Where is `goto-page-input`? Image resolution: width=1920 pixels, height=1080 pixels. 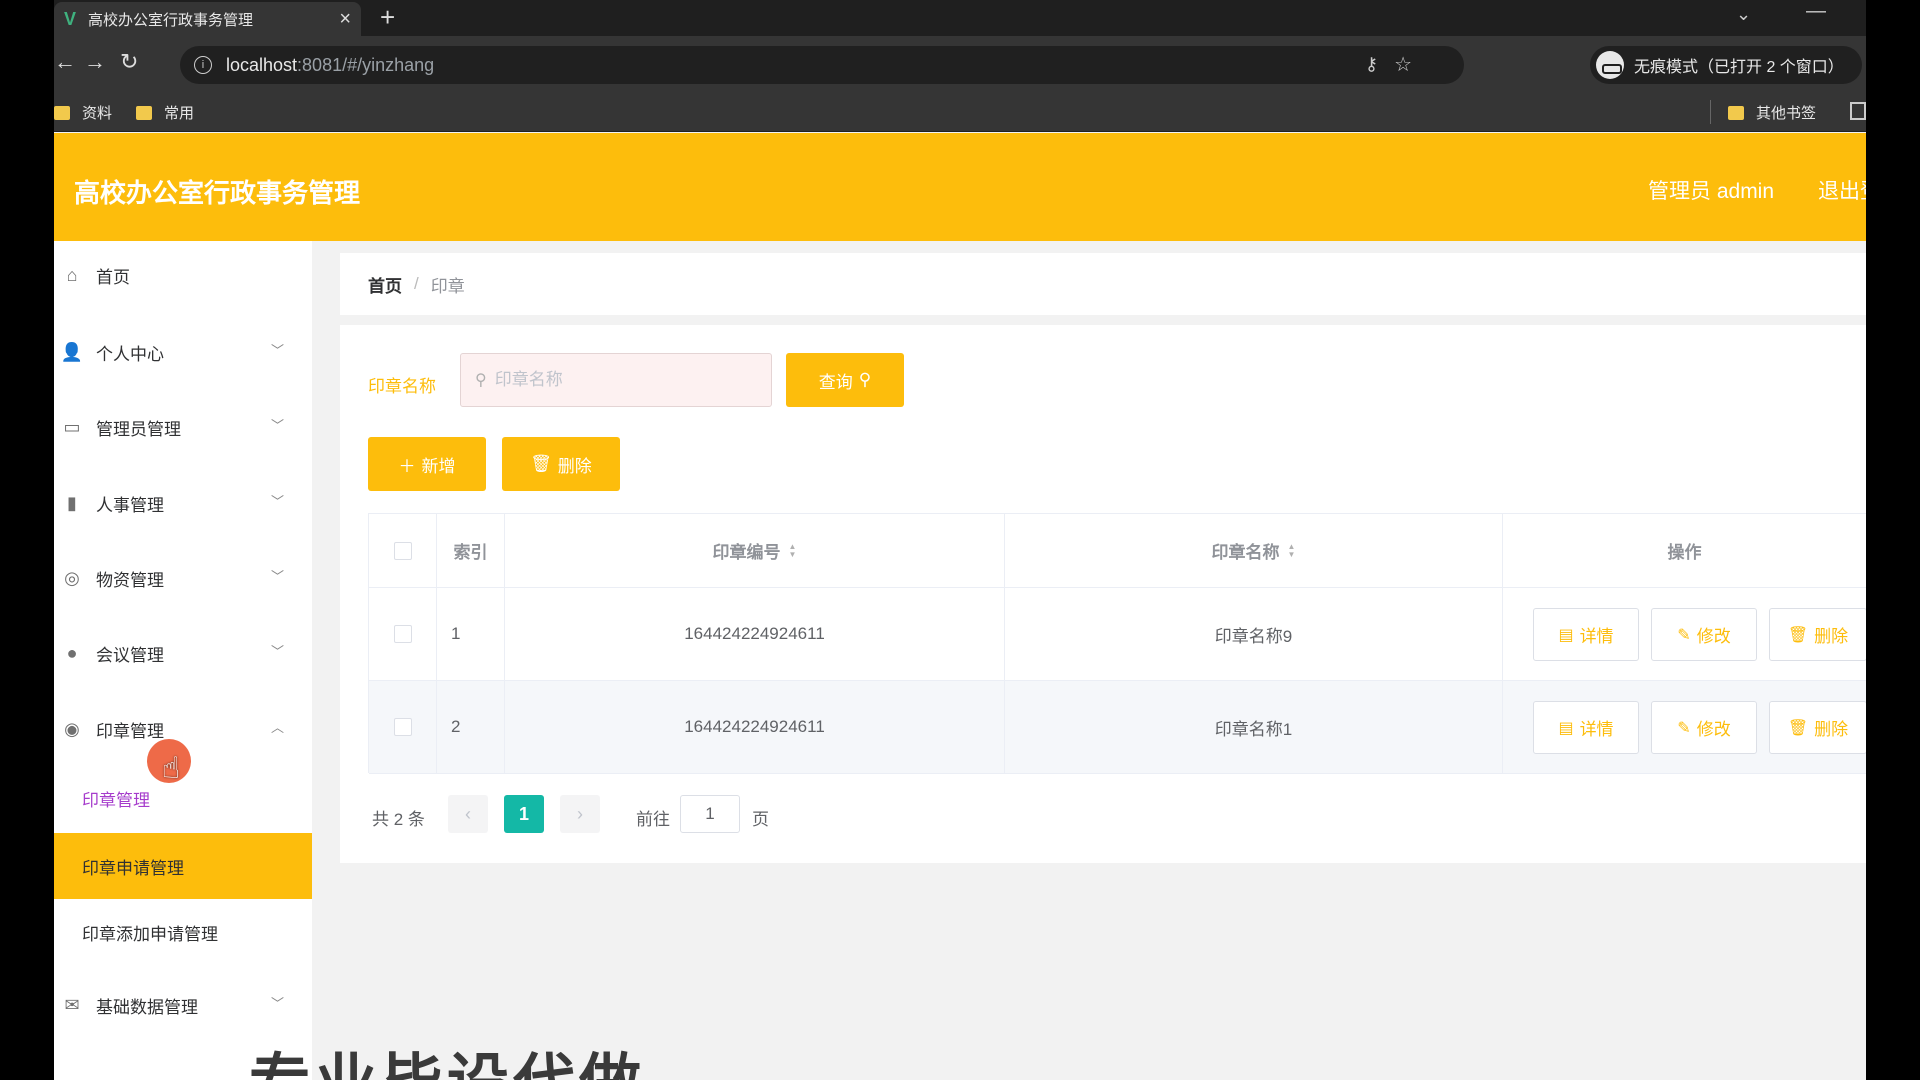
goto-page-input is located at coordinates (710, 814).